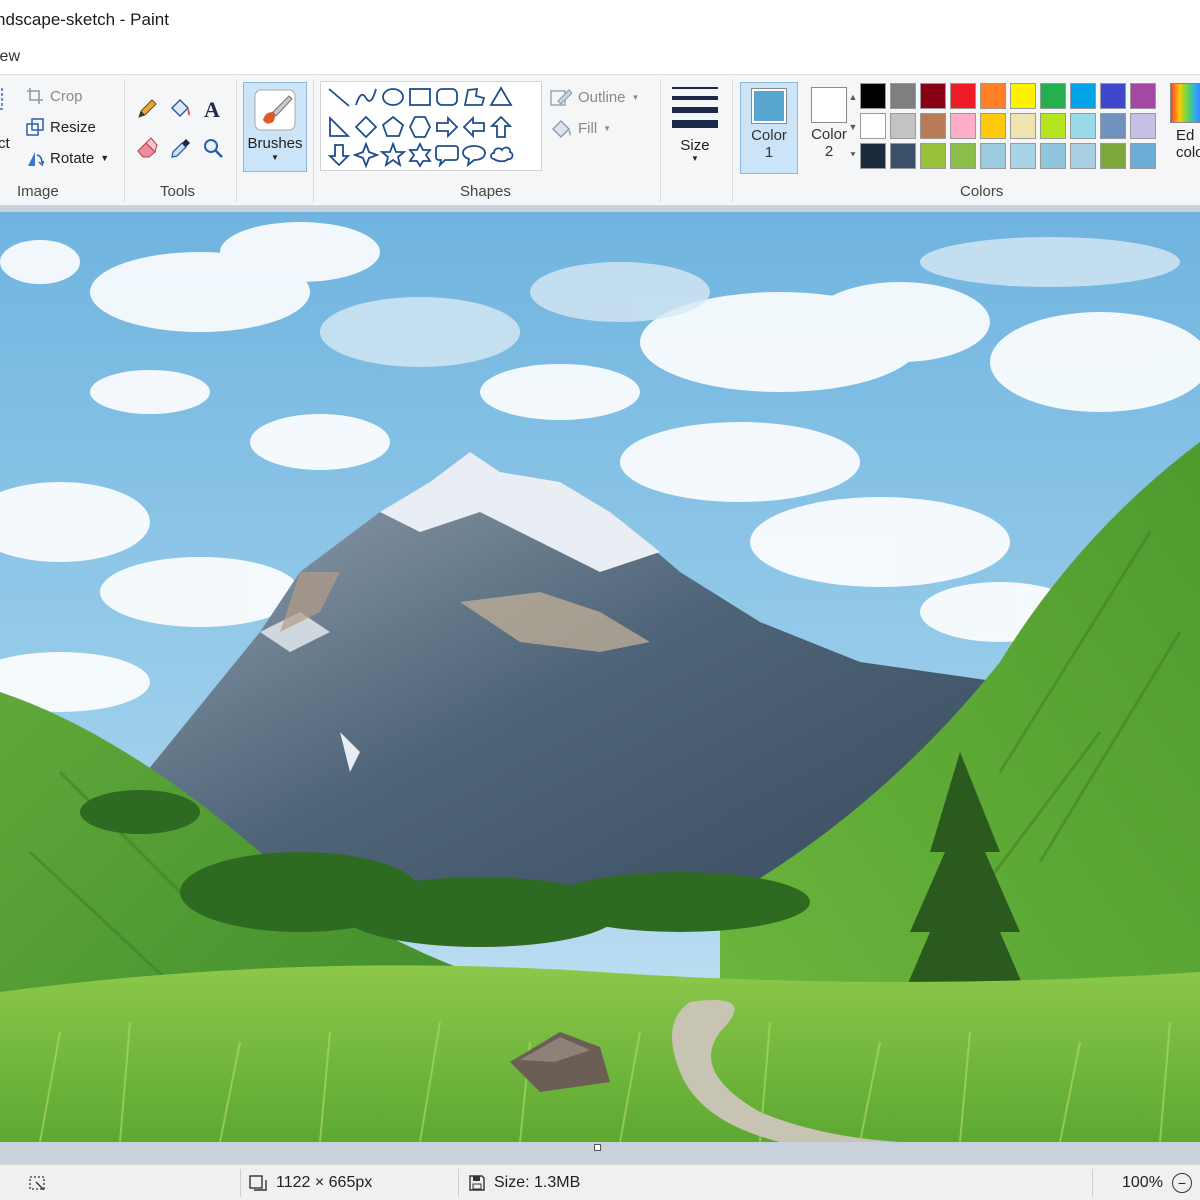 This screenshot has width=1200, height=1200. I want to click on polygon-shape-icon, so click(474, 97).